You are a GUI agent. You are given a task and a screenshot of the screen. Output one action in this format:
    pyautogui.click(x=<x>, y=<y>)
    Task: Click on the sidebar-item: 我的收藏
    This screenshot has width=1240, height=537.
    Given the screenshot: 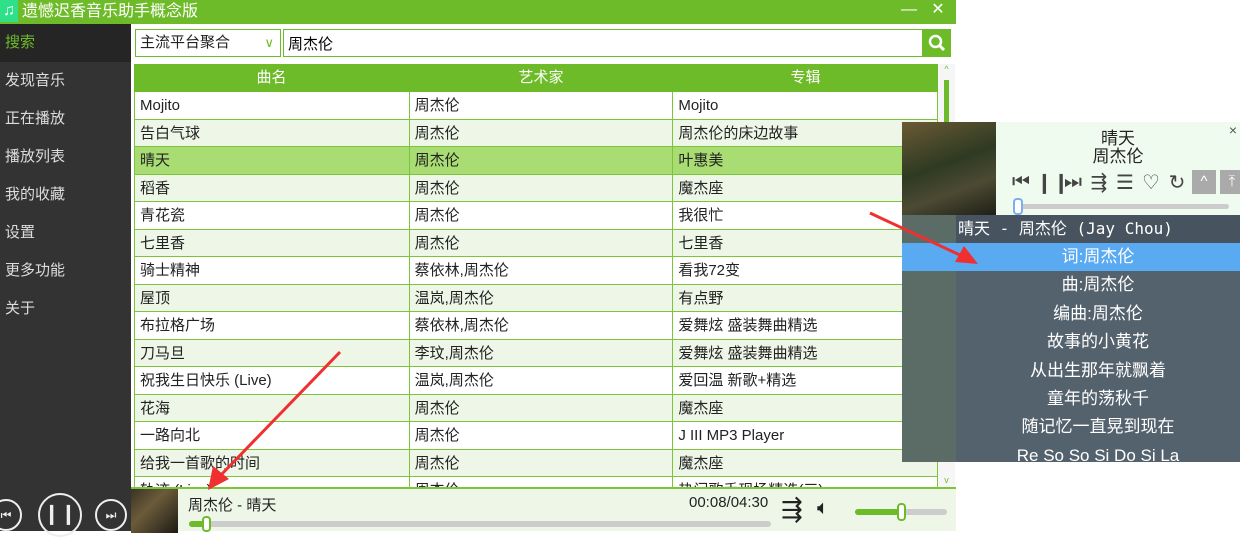 What is the action you would take?
    pyautogui.click(x=65, y=195)
    